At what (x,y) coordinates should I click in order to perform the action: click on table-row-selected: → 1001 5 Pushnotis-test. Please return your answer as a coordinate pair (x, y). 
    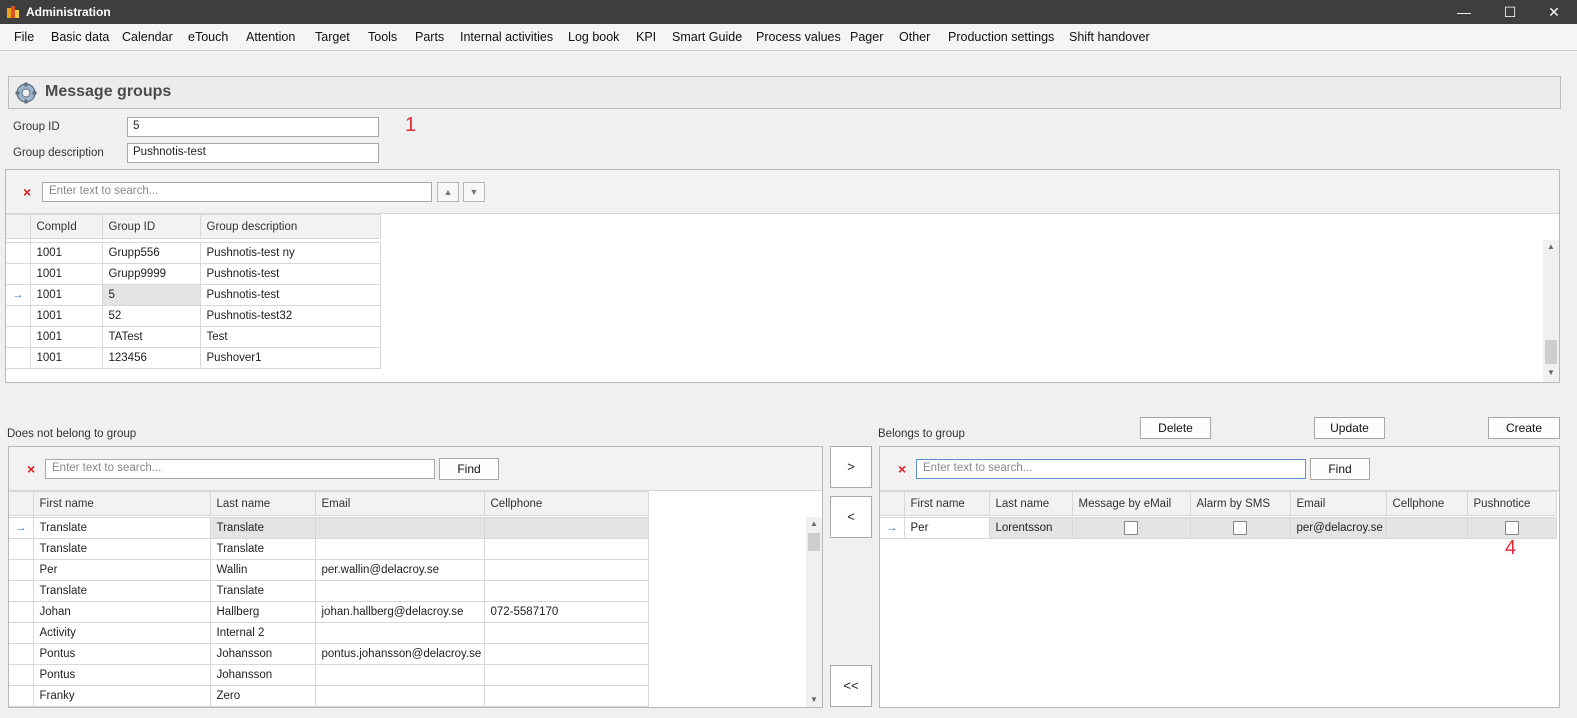
    Looking at the image, I should click on (193, 295).